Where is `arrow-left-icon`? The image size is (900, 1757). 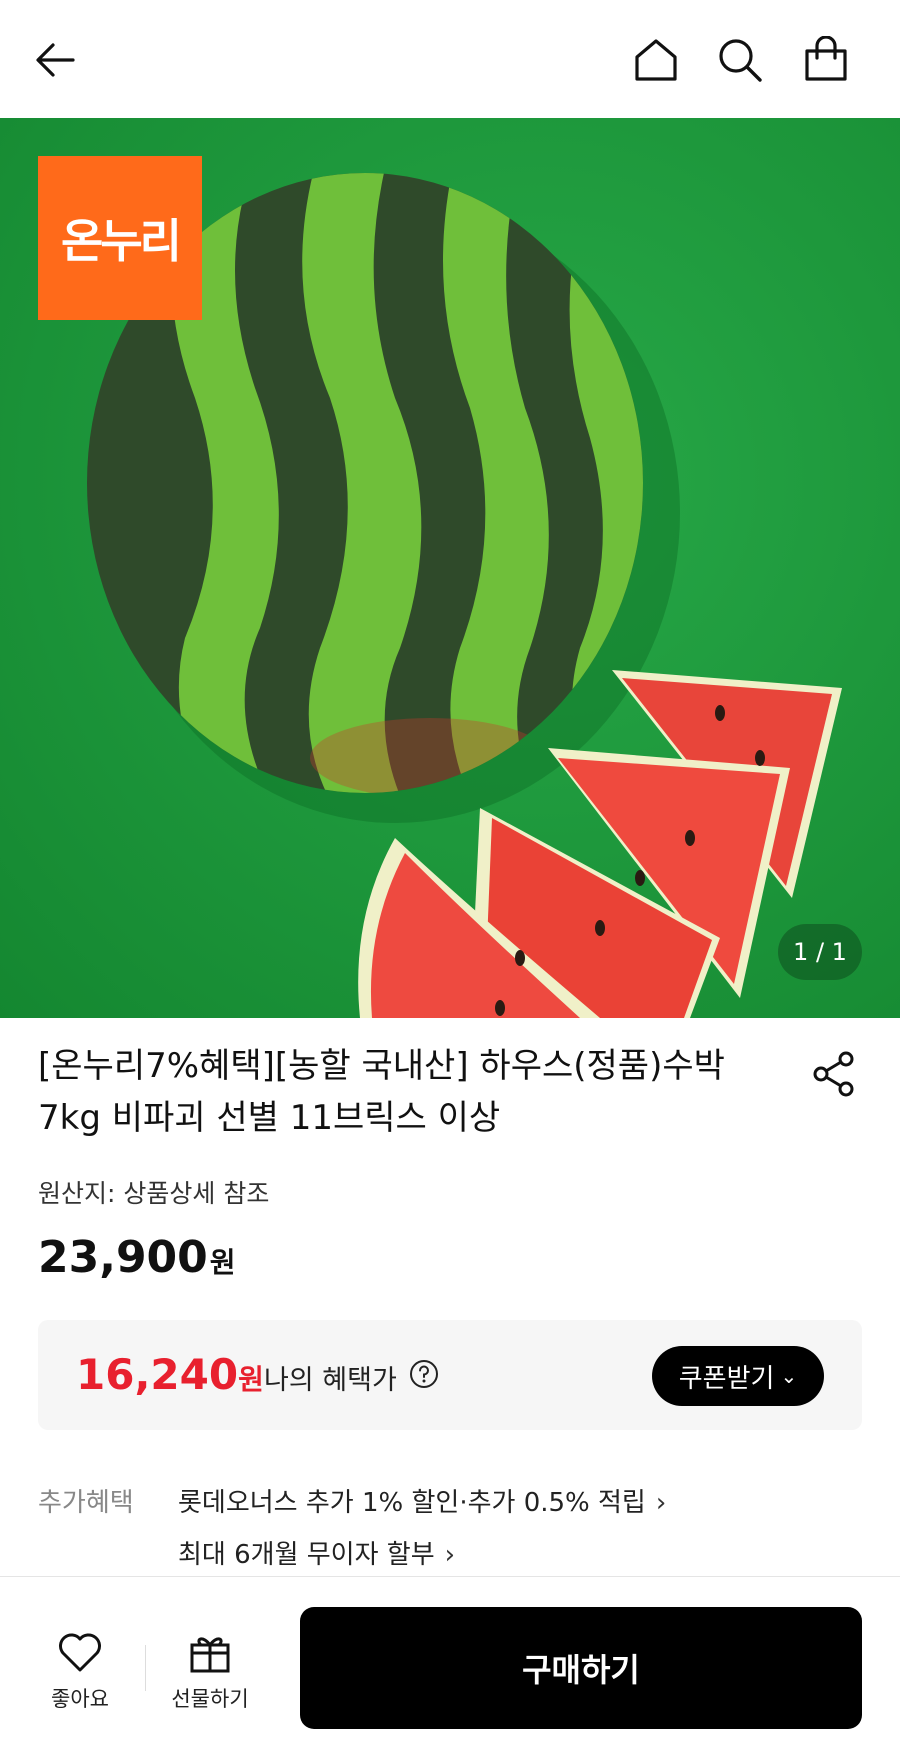 arrow-left-icon is located at coordinates (55, 60).